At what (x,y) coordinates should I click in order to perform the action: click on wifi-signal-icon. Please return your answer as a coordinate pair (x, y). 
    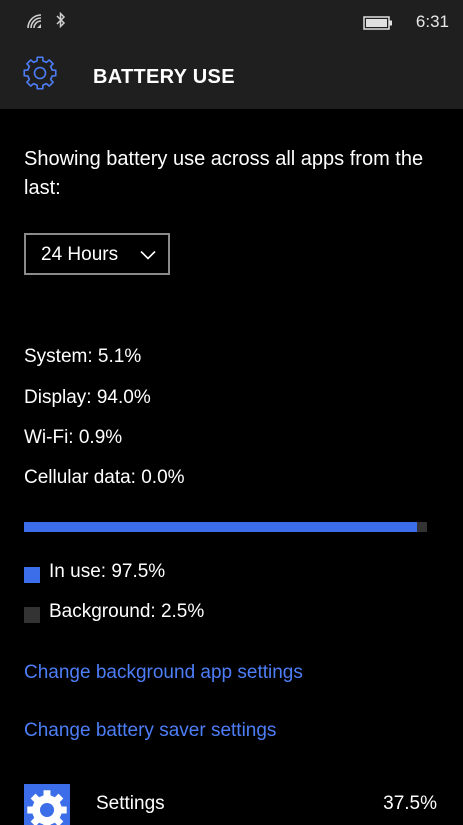
    Looking at the image, I should click on (34, 21).